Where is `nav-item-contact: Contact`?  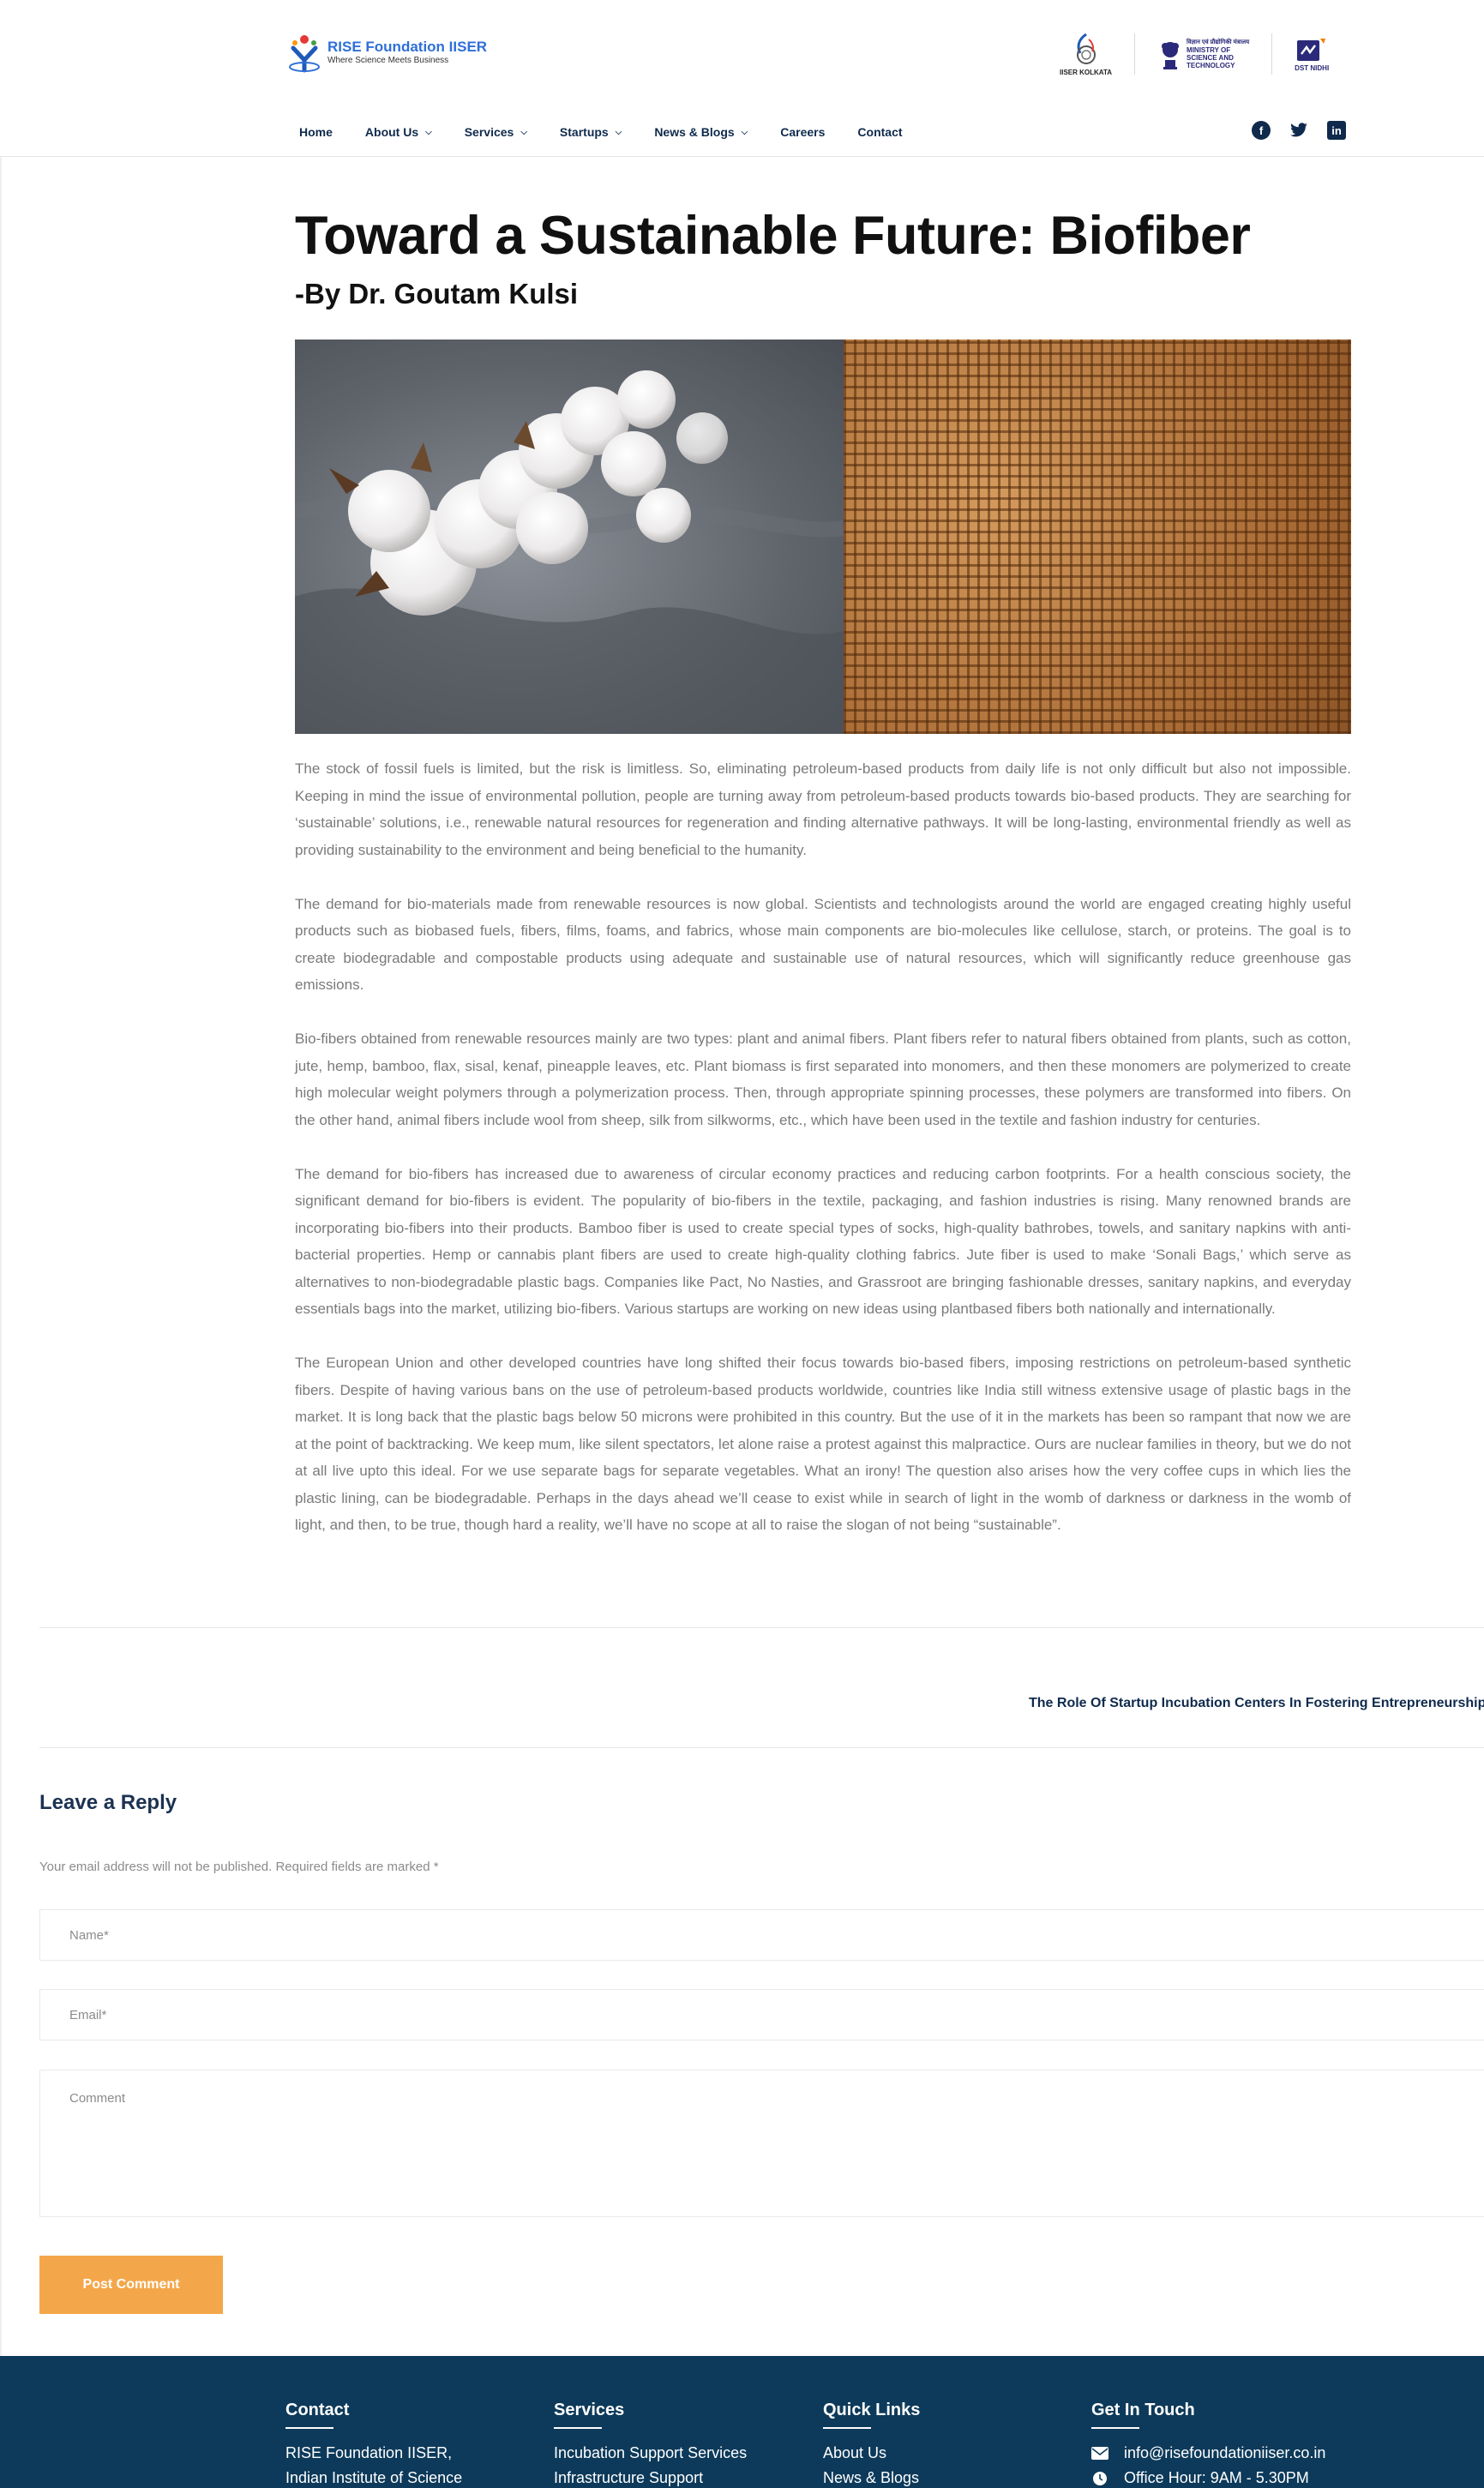
nav-item-contact: Contact is located at coordinates (879, 132).